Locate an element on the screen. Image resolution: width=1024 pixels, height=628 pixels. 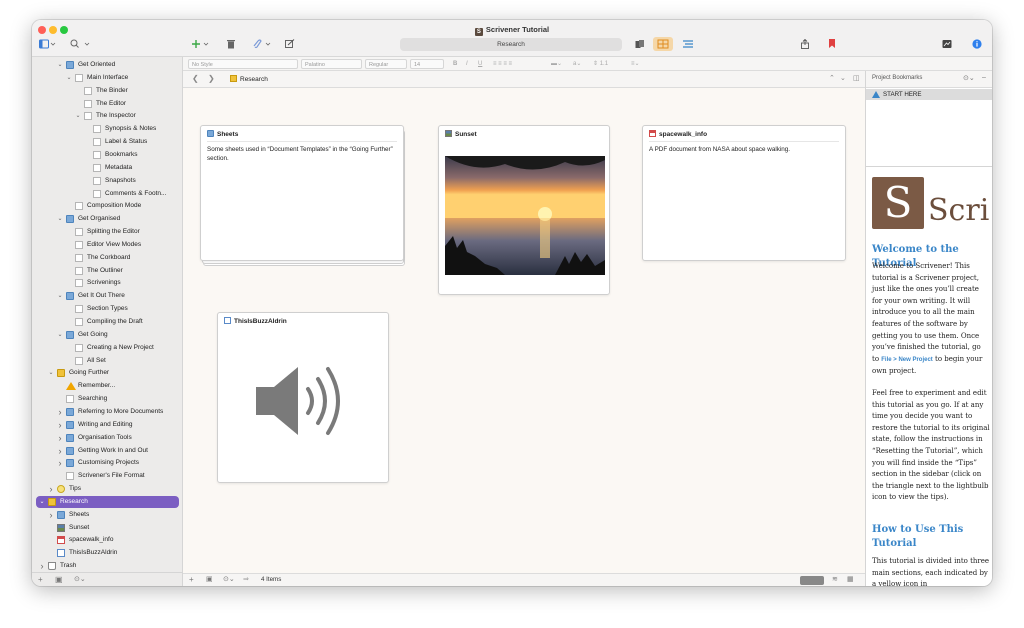
quick-reference-button is located at coordinates (947, 45).